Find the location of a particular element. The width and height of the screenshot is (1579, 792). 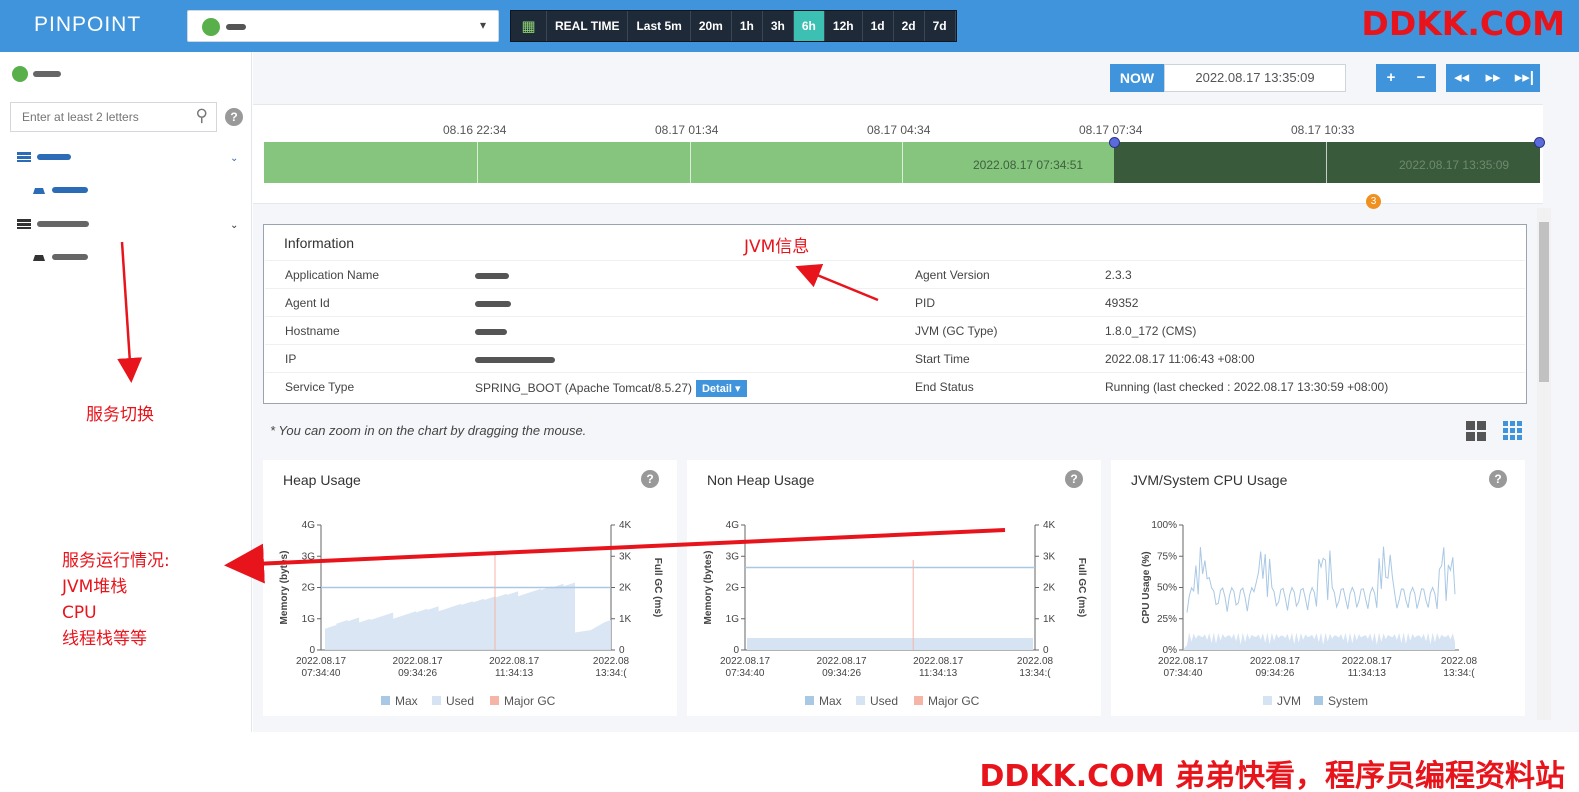

now-button: NOW is located at coordinates (1137, 78).